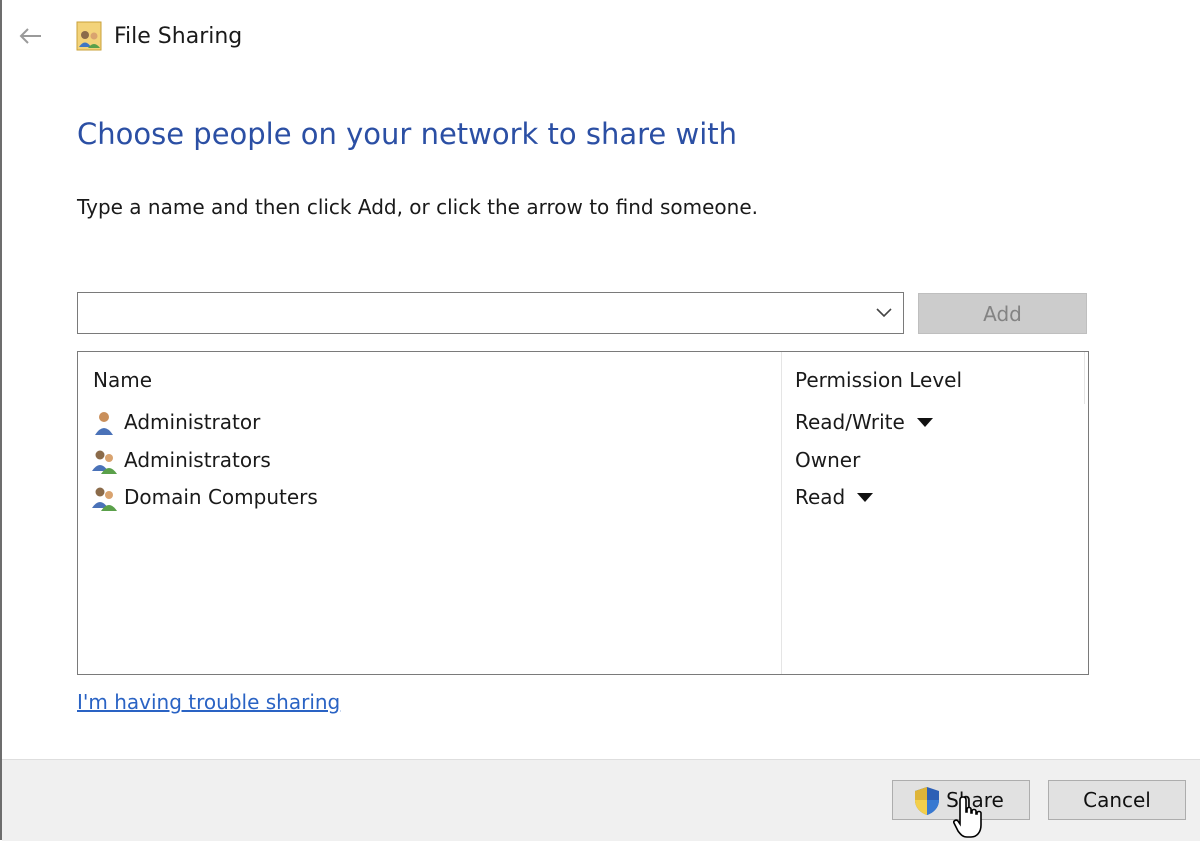  I want to click on item-name: Administrator, so click(192, 422).